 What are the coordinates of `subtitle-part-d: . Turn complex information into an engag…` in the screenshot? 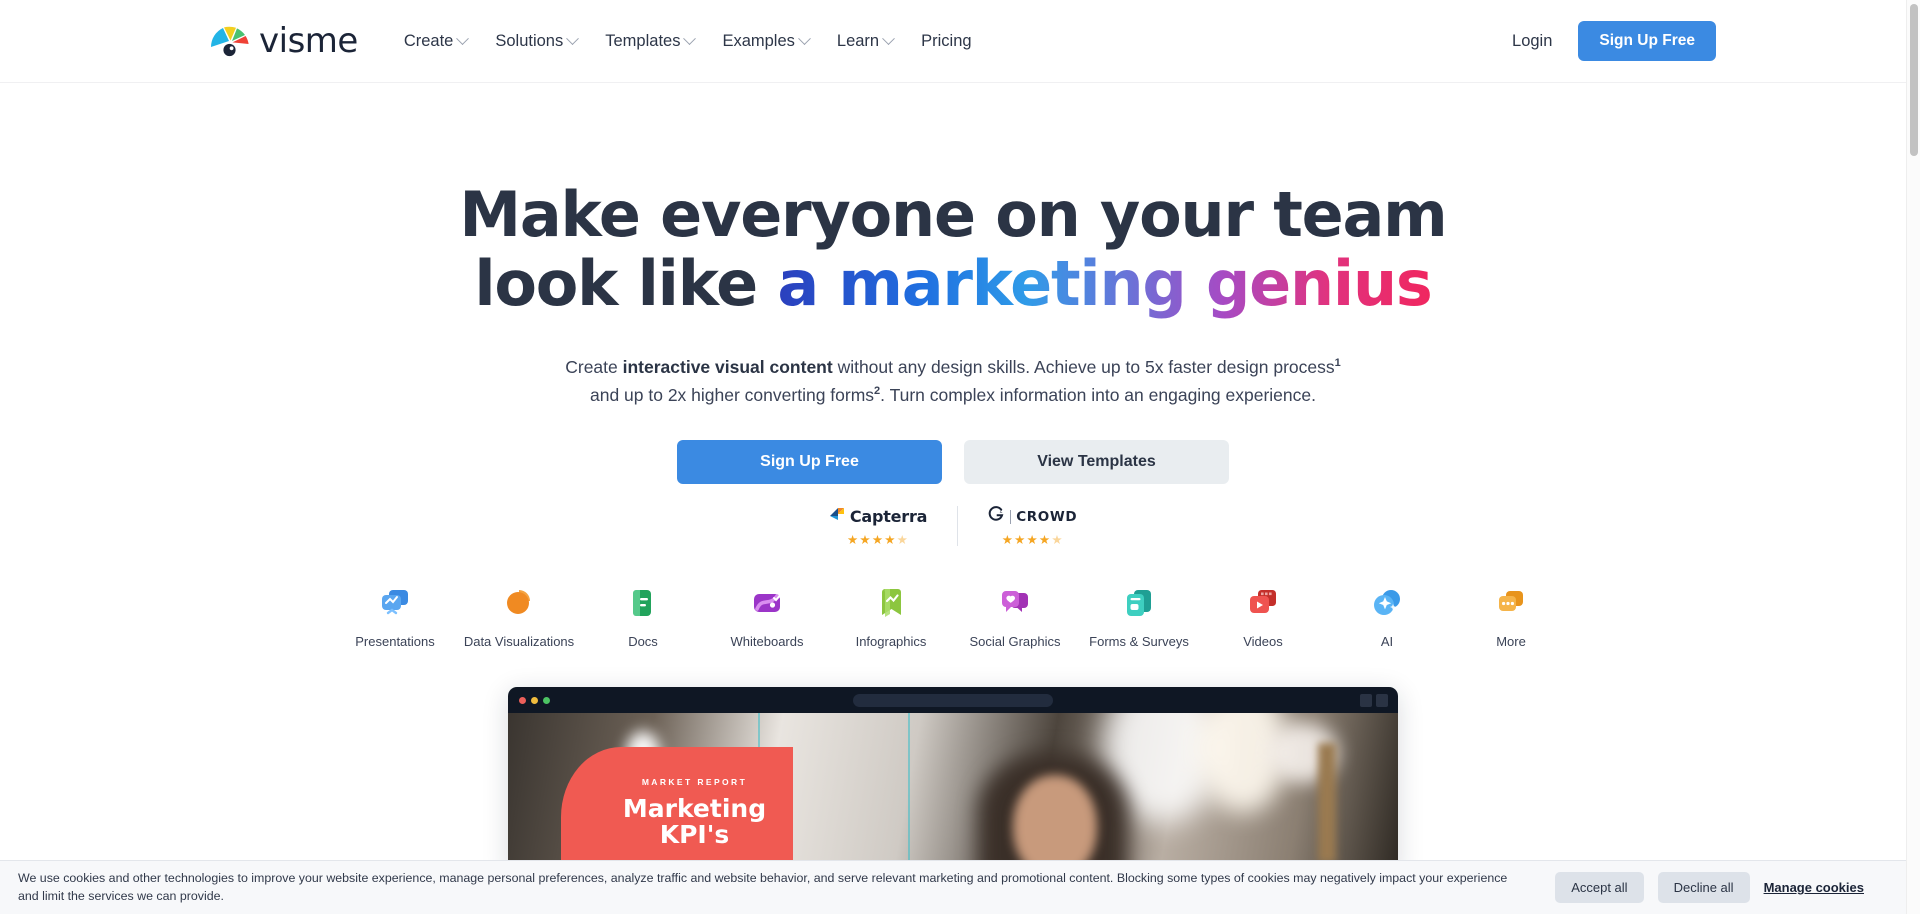 It's located at (1098, 395).